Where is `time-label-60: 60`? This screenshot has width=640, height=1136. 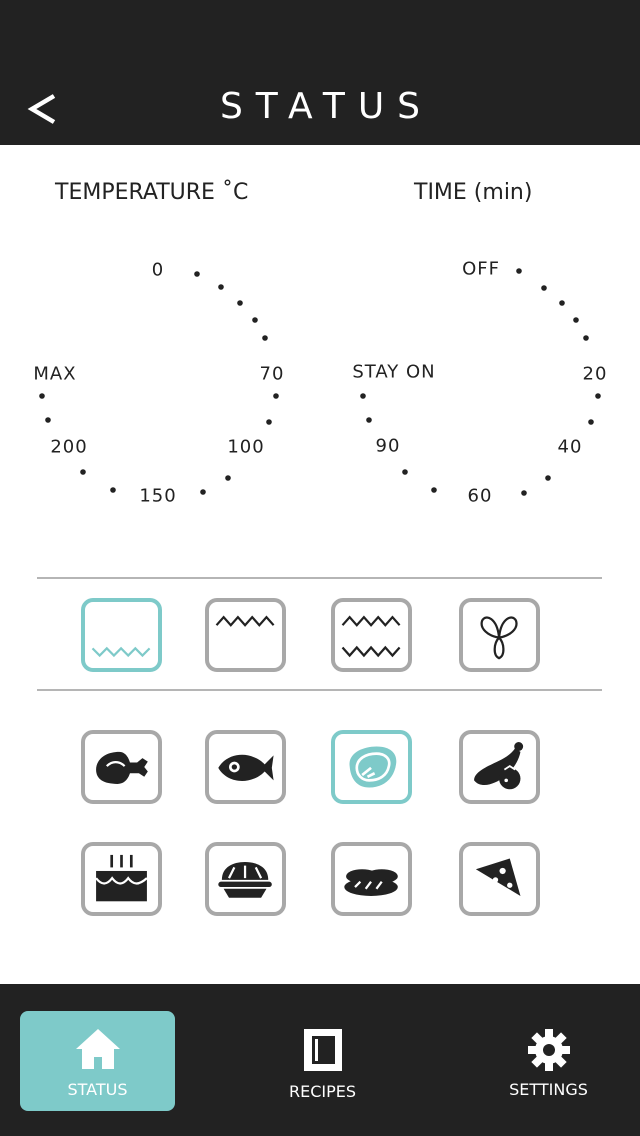 time-label-60: 60 is located at coordinates (480, 496).